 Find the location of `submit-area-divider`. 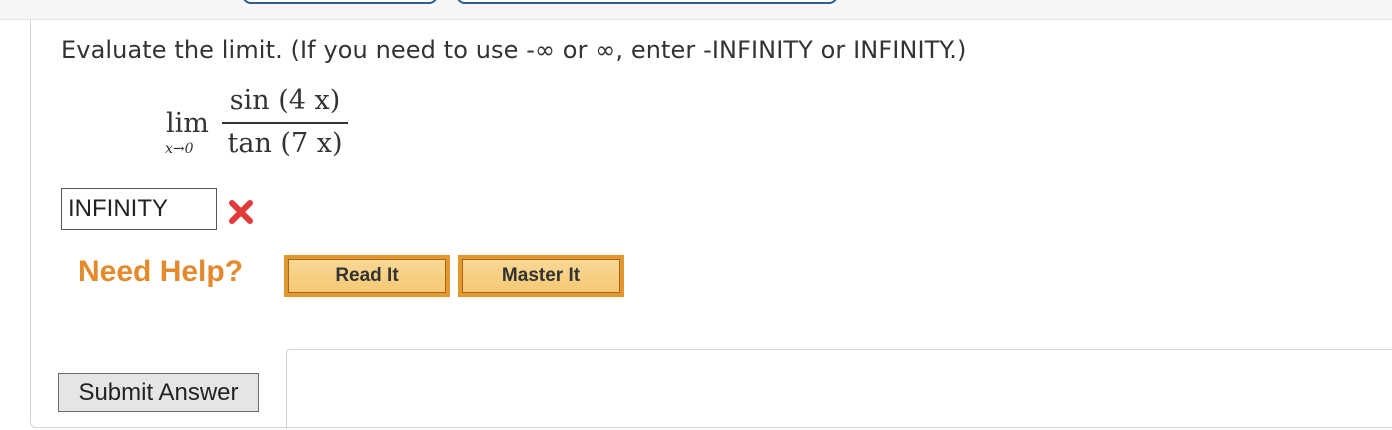

submit-area-divider is located at coordinates (839, 389).